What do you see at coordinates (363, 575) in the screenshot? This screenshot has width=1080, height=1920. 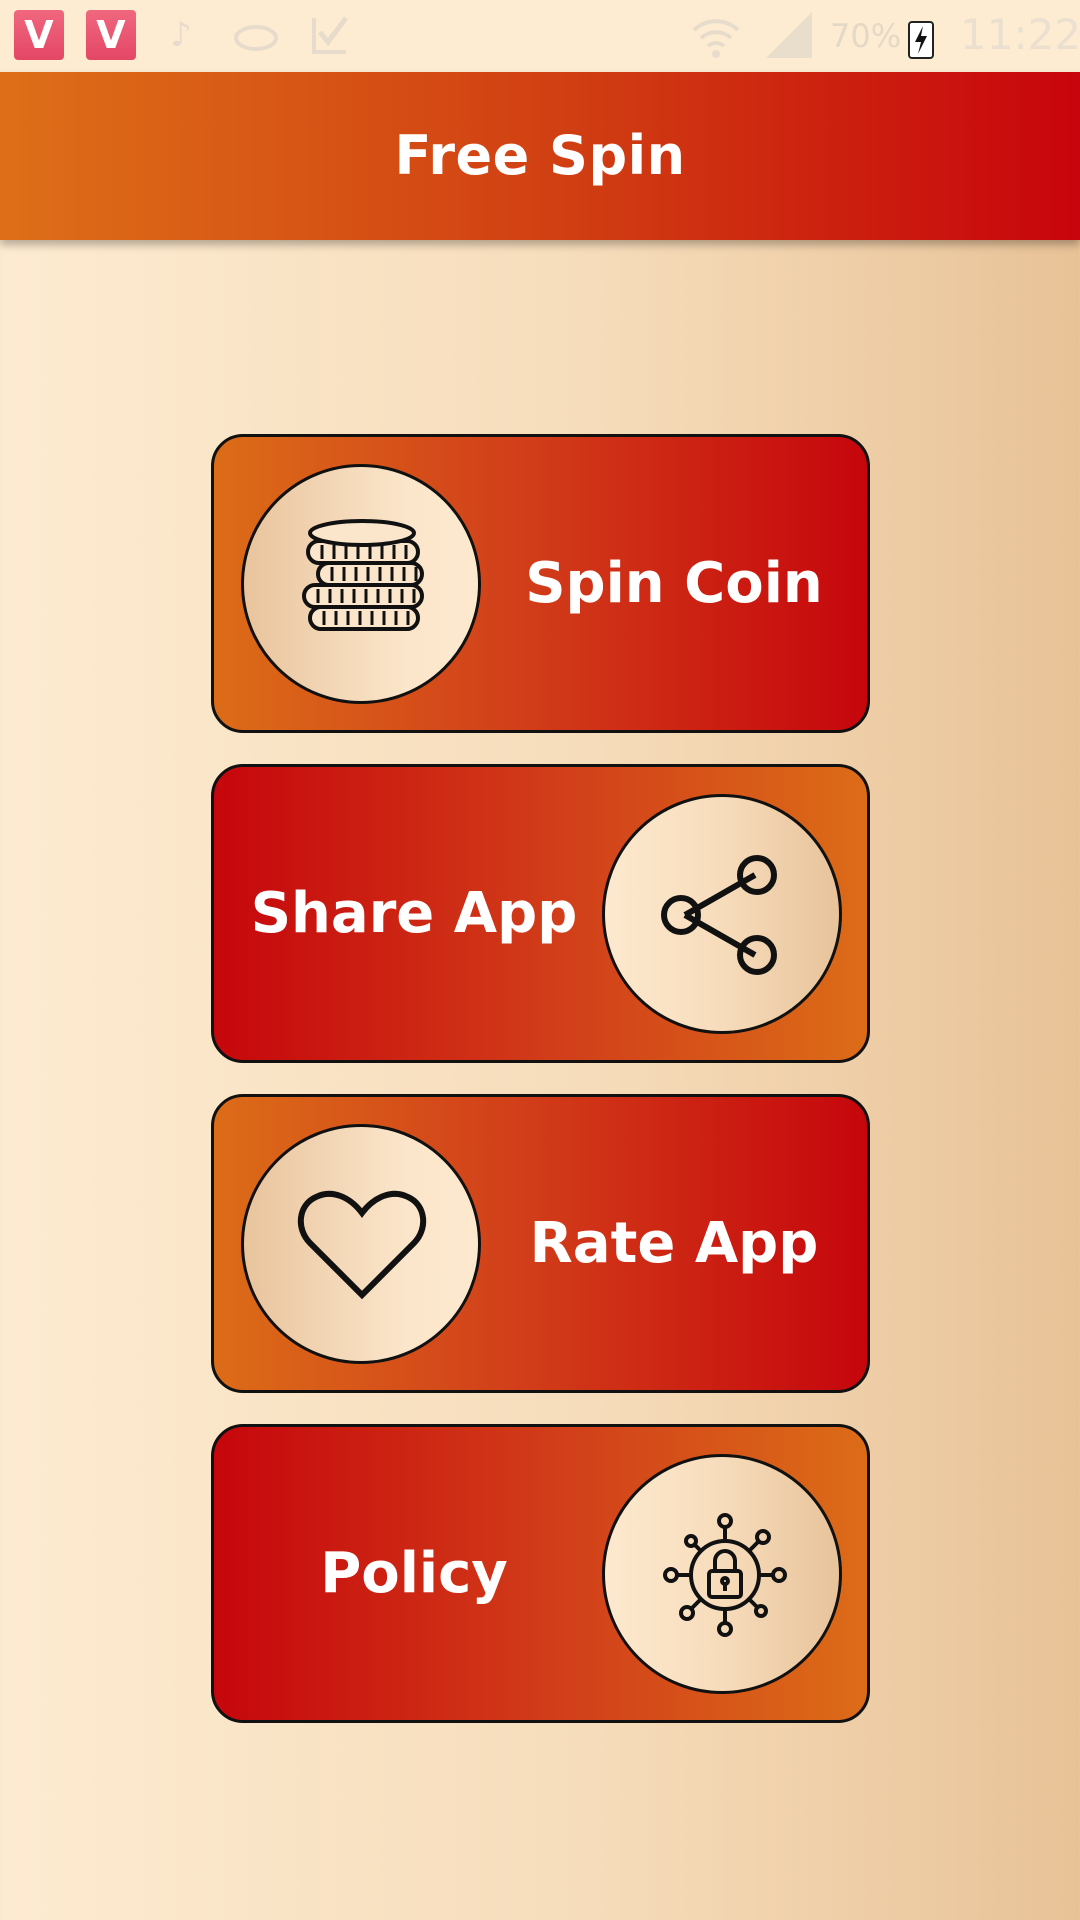 I see `coins-icon` at bounding box center [363, 575].